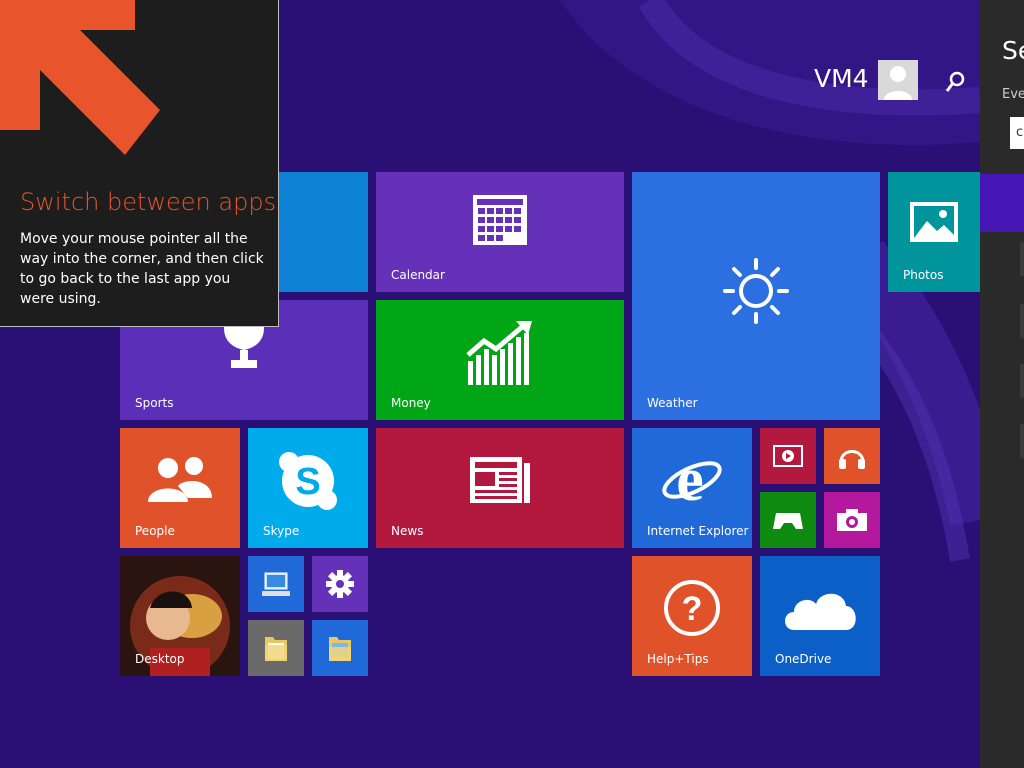 This screenshot has height=768, width=1024. I want to click on computer-icon, so click(276, 584).